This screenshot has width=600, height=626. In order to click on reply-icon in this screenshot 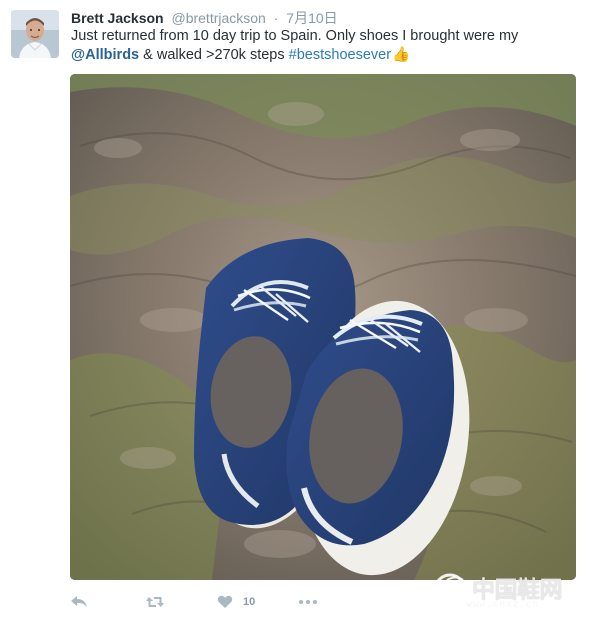, I will do `click(79, 601)`.